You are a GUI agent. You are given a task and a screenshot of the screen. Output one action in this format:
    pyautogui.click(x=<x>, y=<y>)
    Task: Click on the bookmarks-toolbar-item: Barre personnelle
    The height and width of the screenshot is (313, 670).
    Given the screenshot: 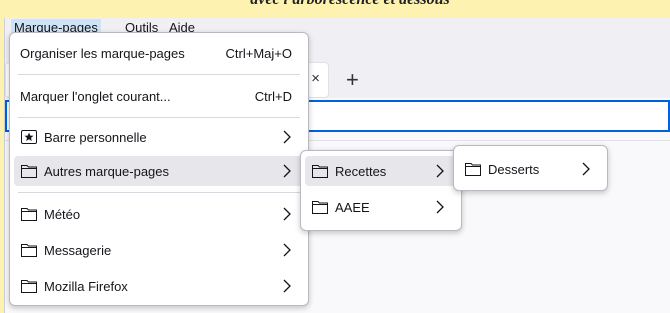 What is the action you would take?
    pyautogui.click(x=159, y=137)
    